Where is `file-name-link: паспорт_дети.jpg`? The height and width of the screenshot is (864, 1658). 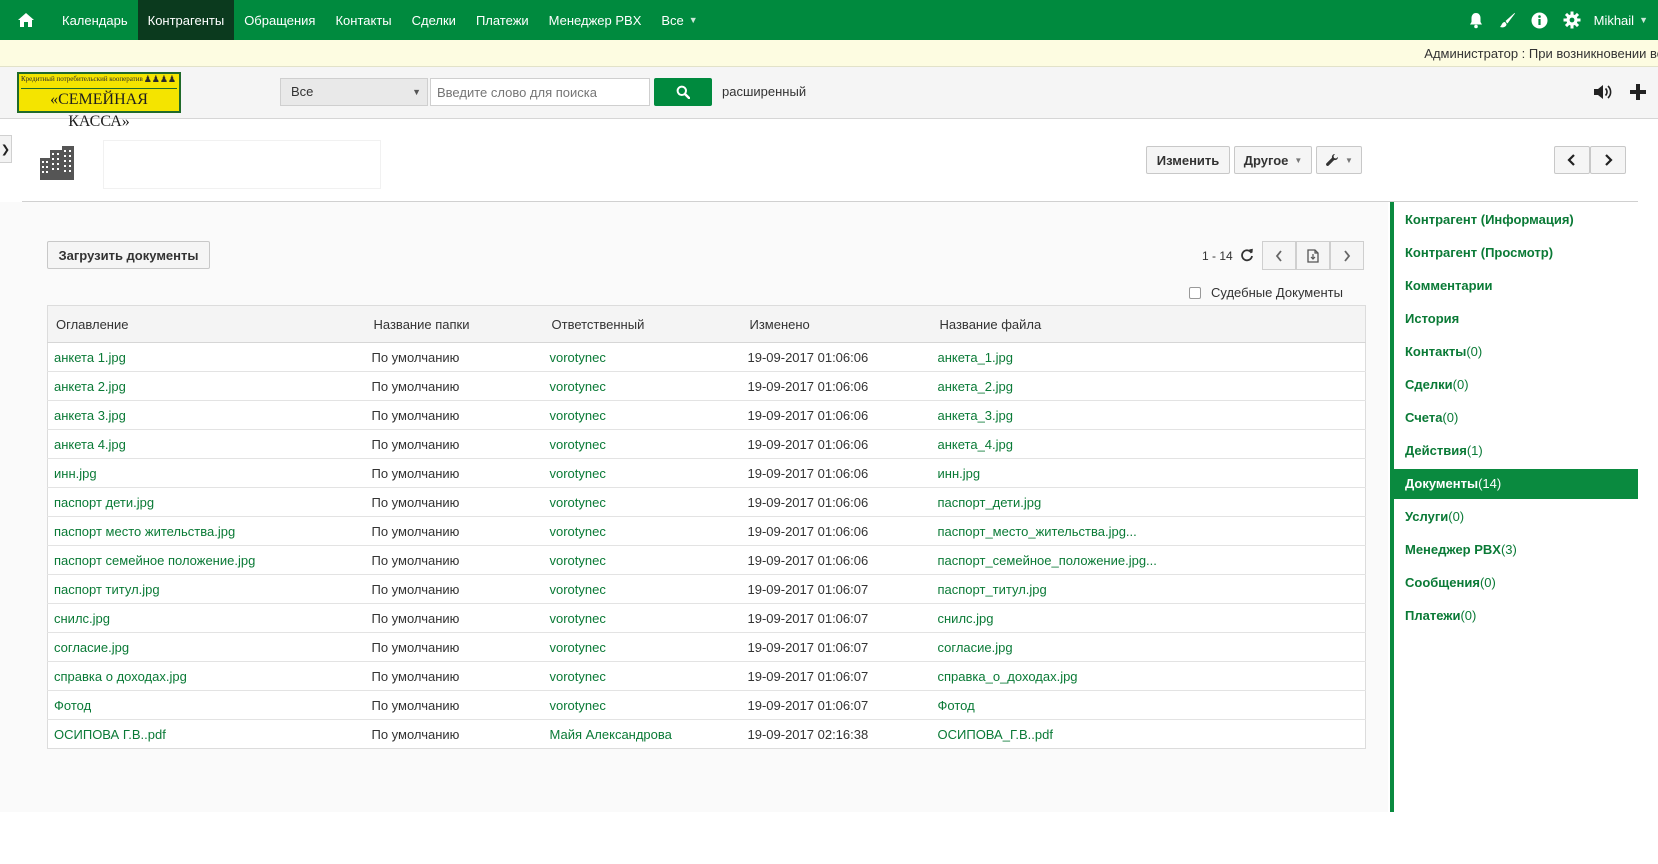
file-name-link: паспорт_дети.jpg is located at coordinates (1148, 502).